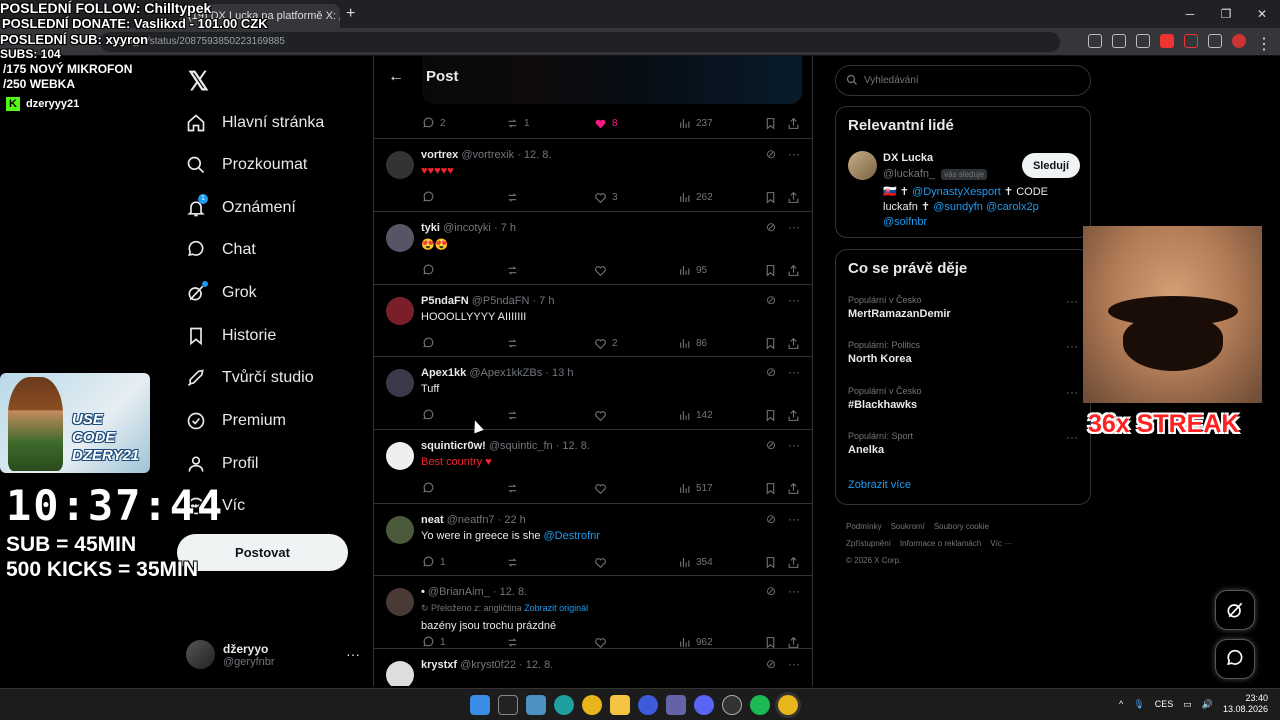  What do you see at coordinates (1215, 41) in the screenshot?
I see `puzzle-icon` at bounding box center [1215, 41].